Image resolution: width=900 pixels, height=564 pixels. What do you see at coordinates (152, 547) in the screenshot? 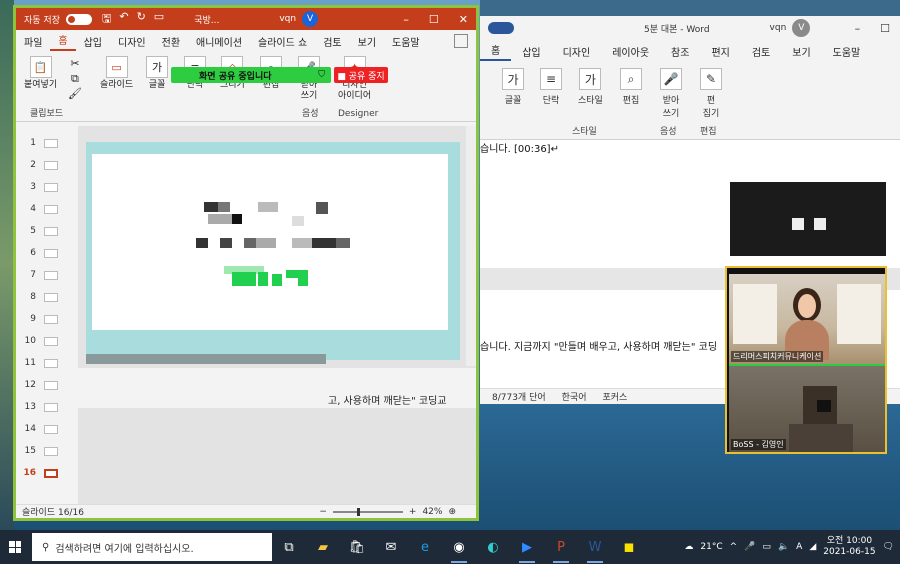
I see `taskbar-search-box: ⚲ 검색하려면 여기에 입력하십시오.` at bounding box center [152, 547].